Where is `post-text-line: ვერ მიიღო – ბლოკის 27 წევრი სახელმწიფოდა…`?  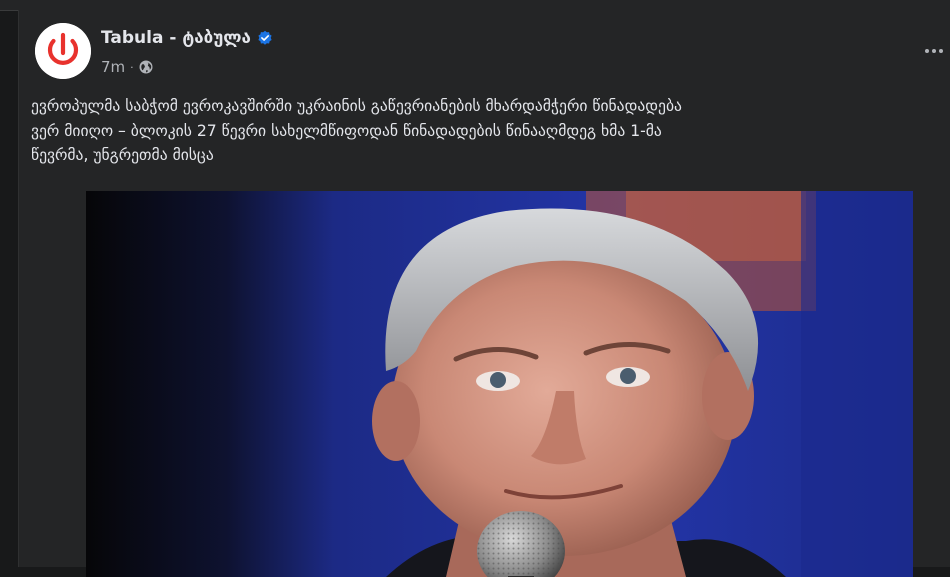
post-text-line: ვერ მიიღო – ბლოკის 27 წევრი სახელმწიფოდა… is located at coordinates (346, 130).